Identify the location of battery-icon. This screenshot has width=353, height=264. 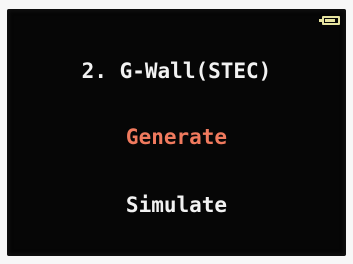
(329, 20).